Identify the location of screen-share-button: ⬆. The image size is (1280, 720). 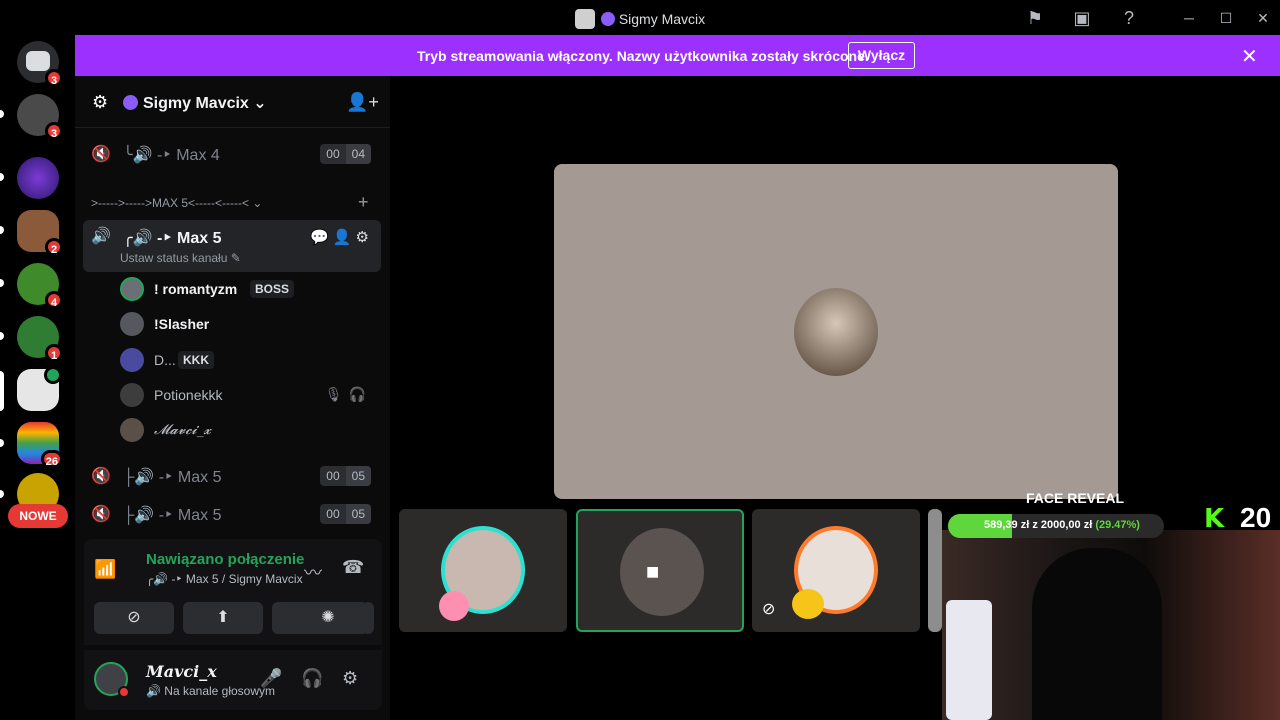
(223, 618).